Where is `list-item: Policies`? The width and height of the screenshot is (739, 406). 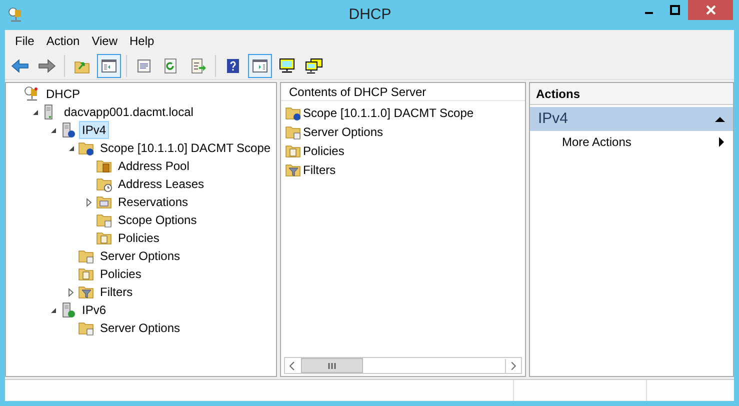
list-item: Policies is located at coordinates (323, 151).